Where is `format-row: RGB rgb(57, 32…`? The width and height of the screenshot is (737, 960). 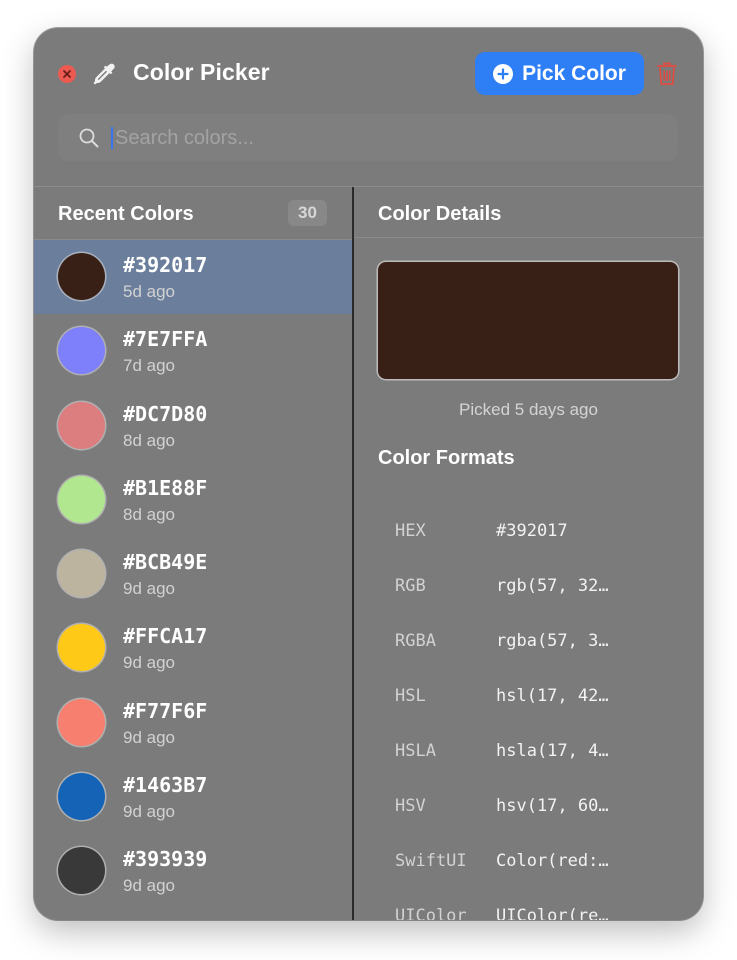 format-row: RGB rgb(57, 32… is located at coordinates (528, 587).